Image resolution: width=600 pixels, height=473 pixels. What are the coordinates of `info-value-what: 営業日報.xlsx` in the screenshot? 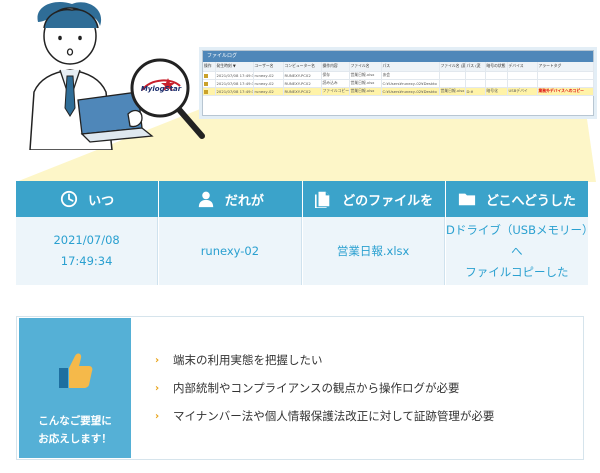 It's located at (373, 251).